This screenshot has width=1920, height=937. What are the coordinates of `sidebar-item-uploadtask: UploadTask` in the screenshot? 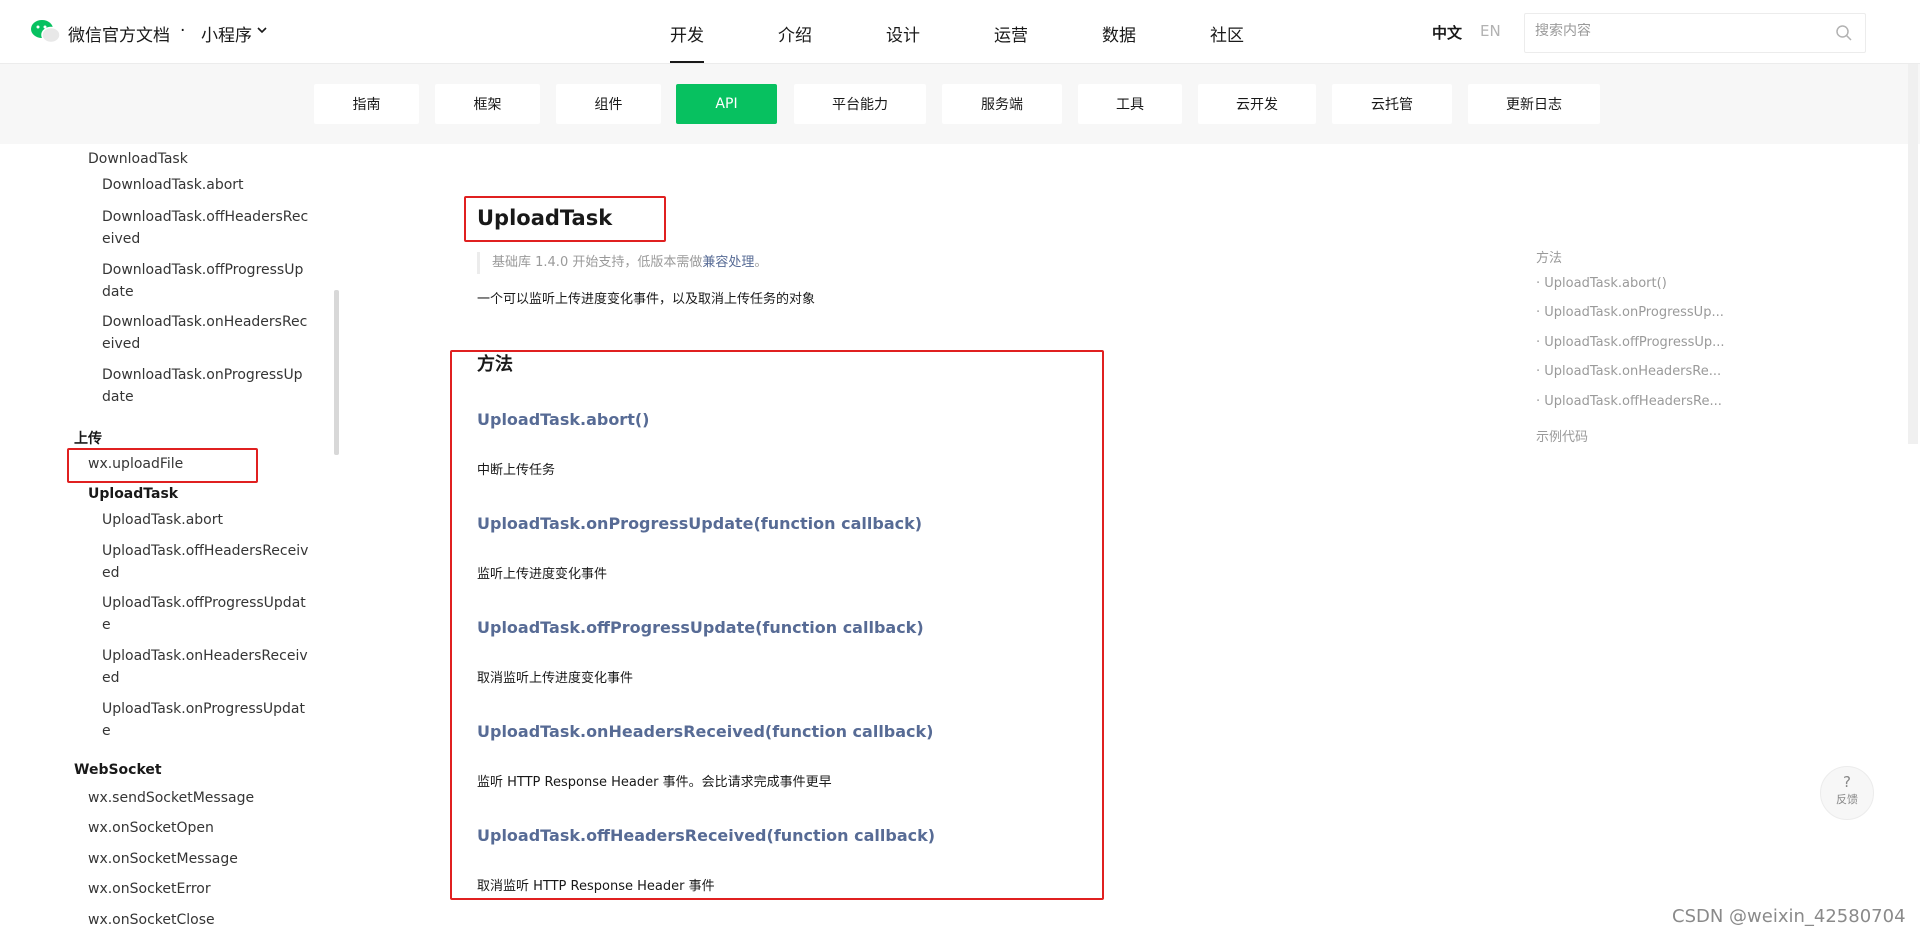 It's located at (188, 494).